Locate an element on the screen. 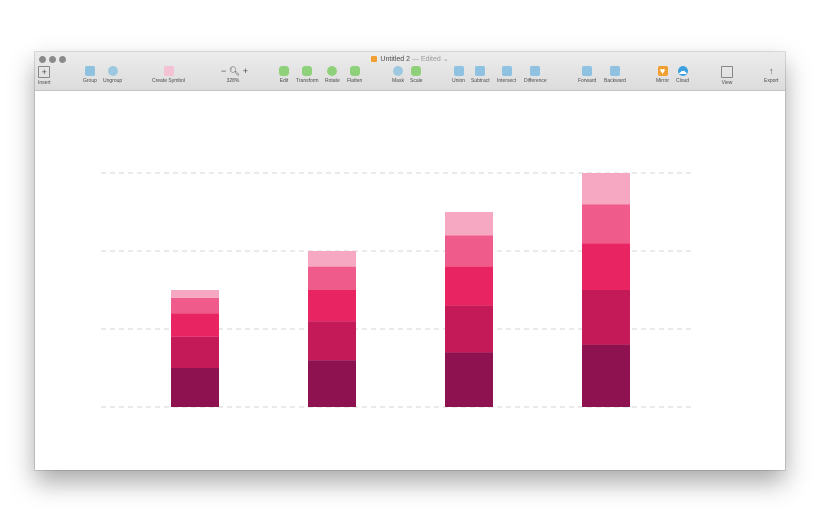  view-button: View is located at coordinates (727, 76).